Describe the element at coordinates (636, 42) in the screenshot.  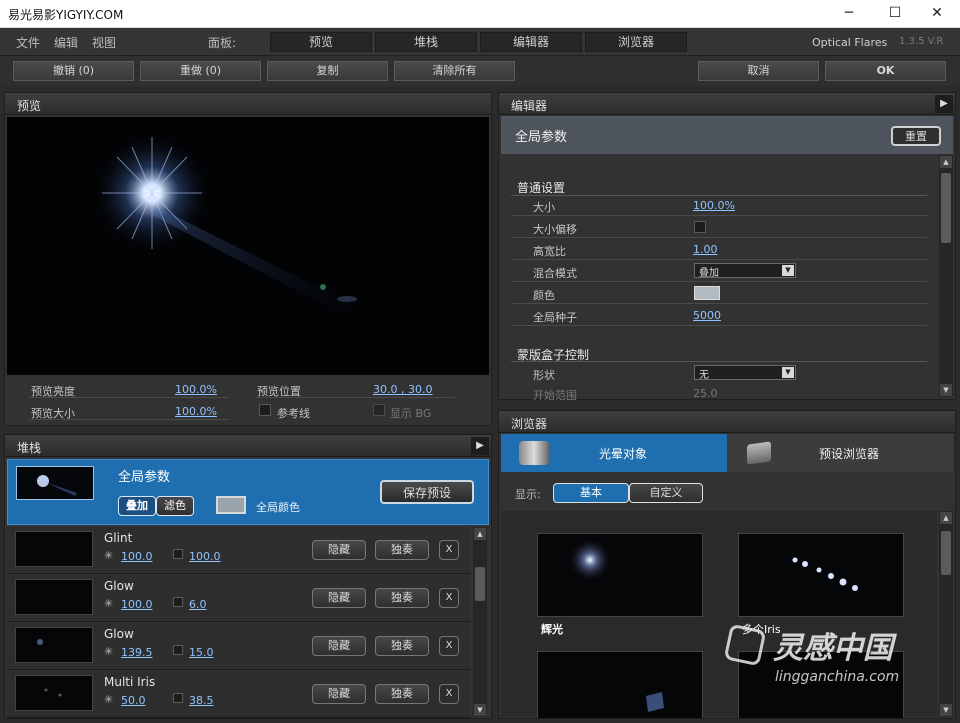
I see `tab-browser: 浏览器` at that location.